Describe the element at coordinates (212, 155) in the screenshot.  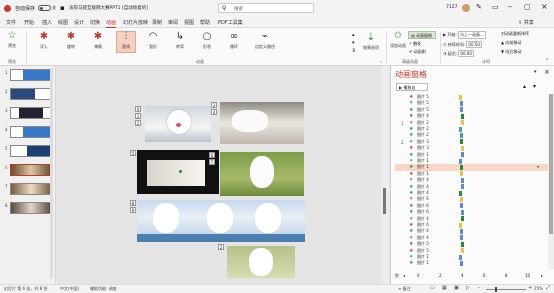
I see `animation-order-badge: 6` at that location.